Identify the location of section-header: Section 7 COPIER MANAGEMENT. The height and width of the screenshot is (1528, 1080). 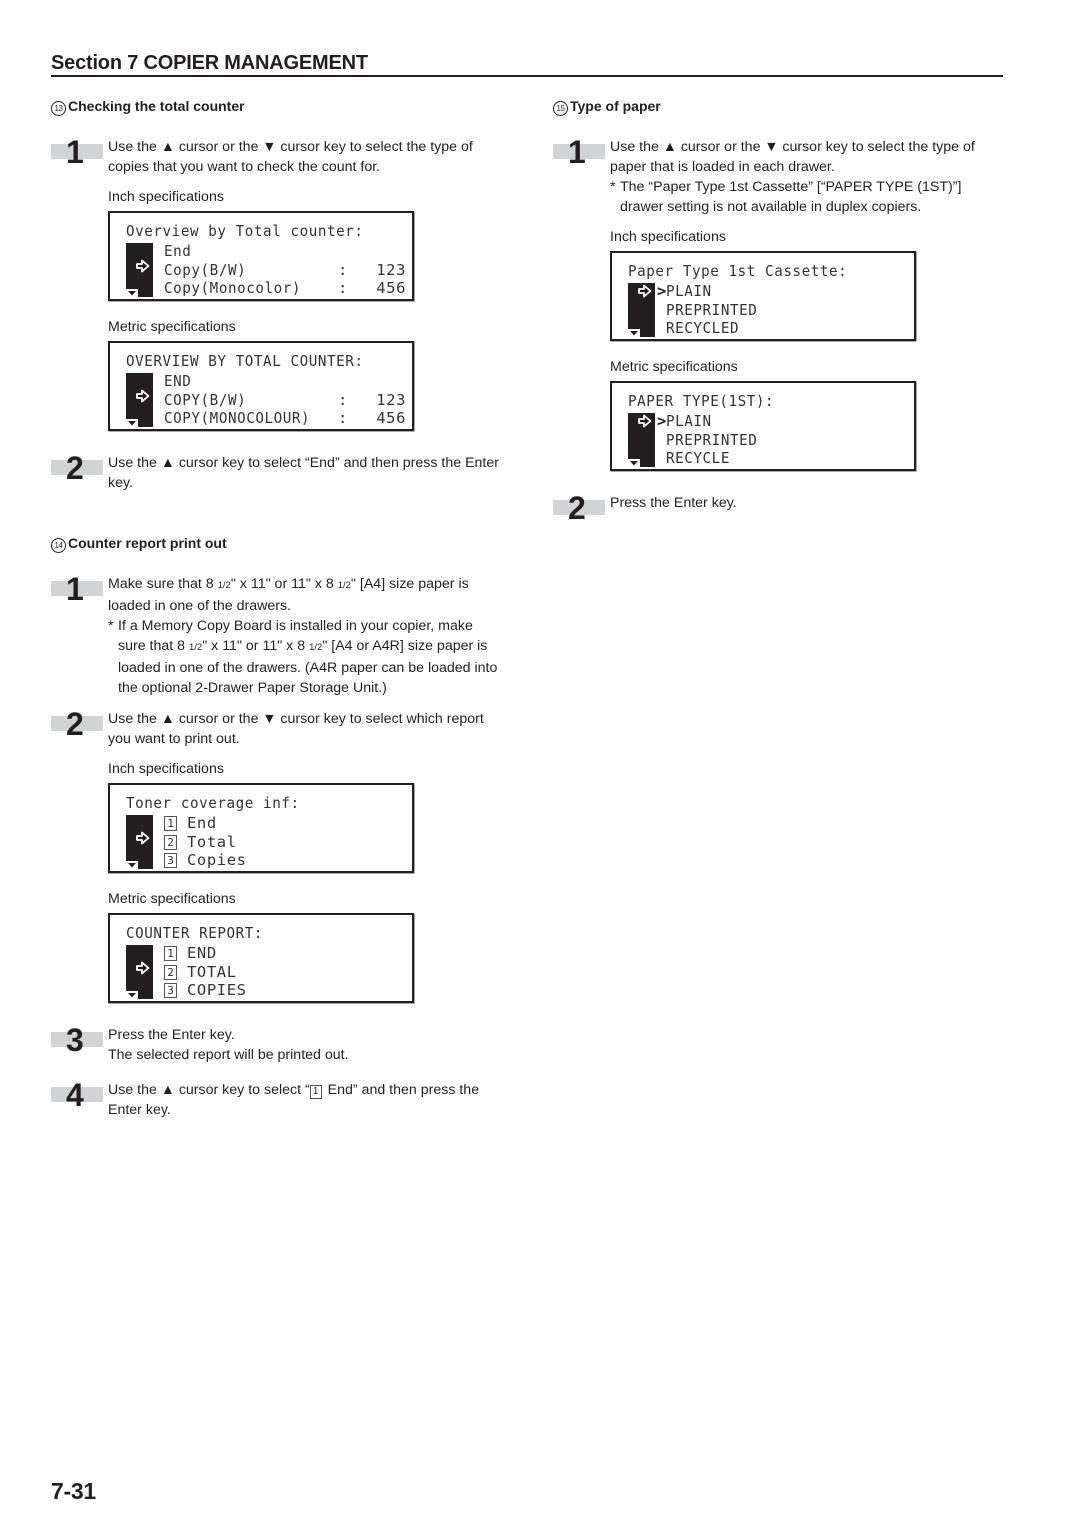
(527, 64).